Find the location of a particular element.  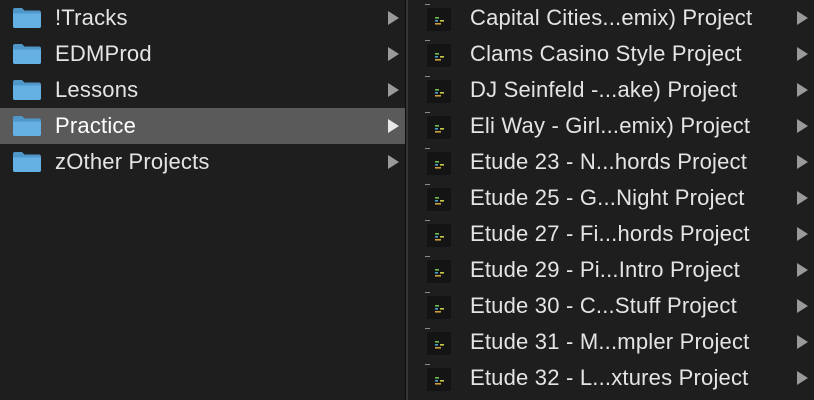

project-item: Clams Casino Style Project is located at coordinates (611, 54).